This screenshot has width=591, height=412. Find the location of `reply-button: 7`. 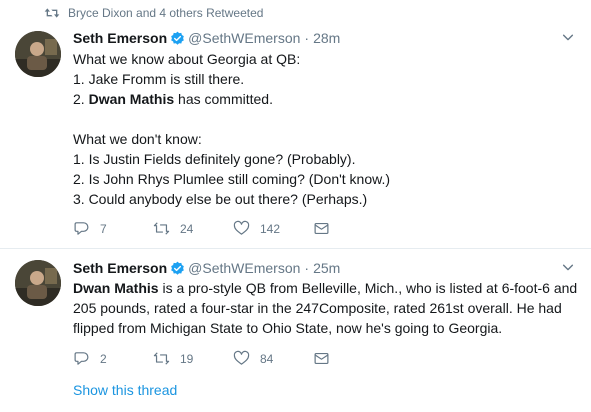

reply-button: 7 is located at coordinates (113, 228).